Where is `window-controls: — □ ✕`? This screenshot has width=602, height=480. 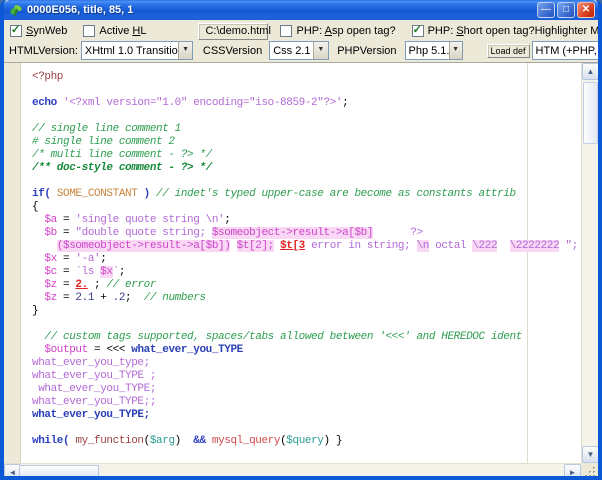
window-controls: — □ ✕ is located at coordinates (566, 10).